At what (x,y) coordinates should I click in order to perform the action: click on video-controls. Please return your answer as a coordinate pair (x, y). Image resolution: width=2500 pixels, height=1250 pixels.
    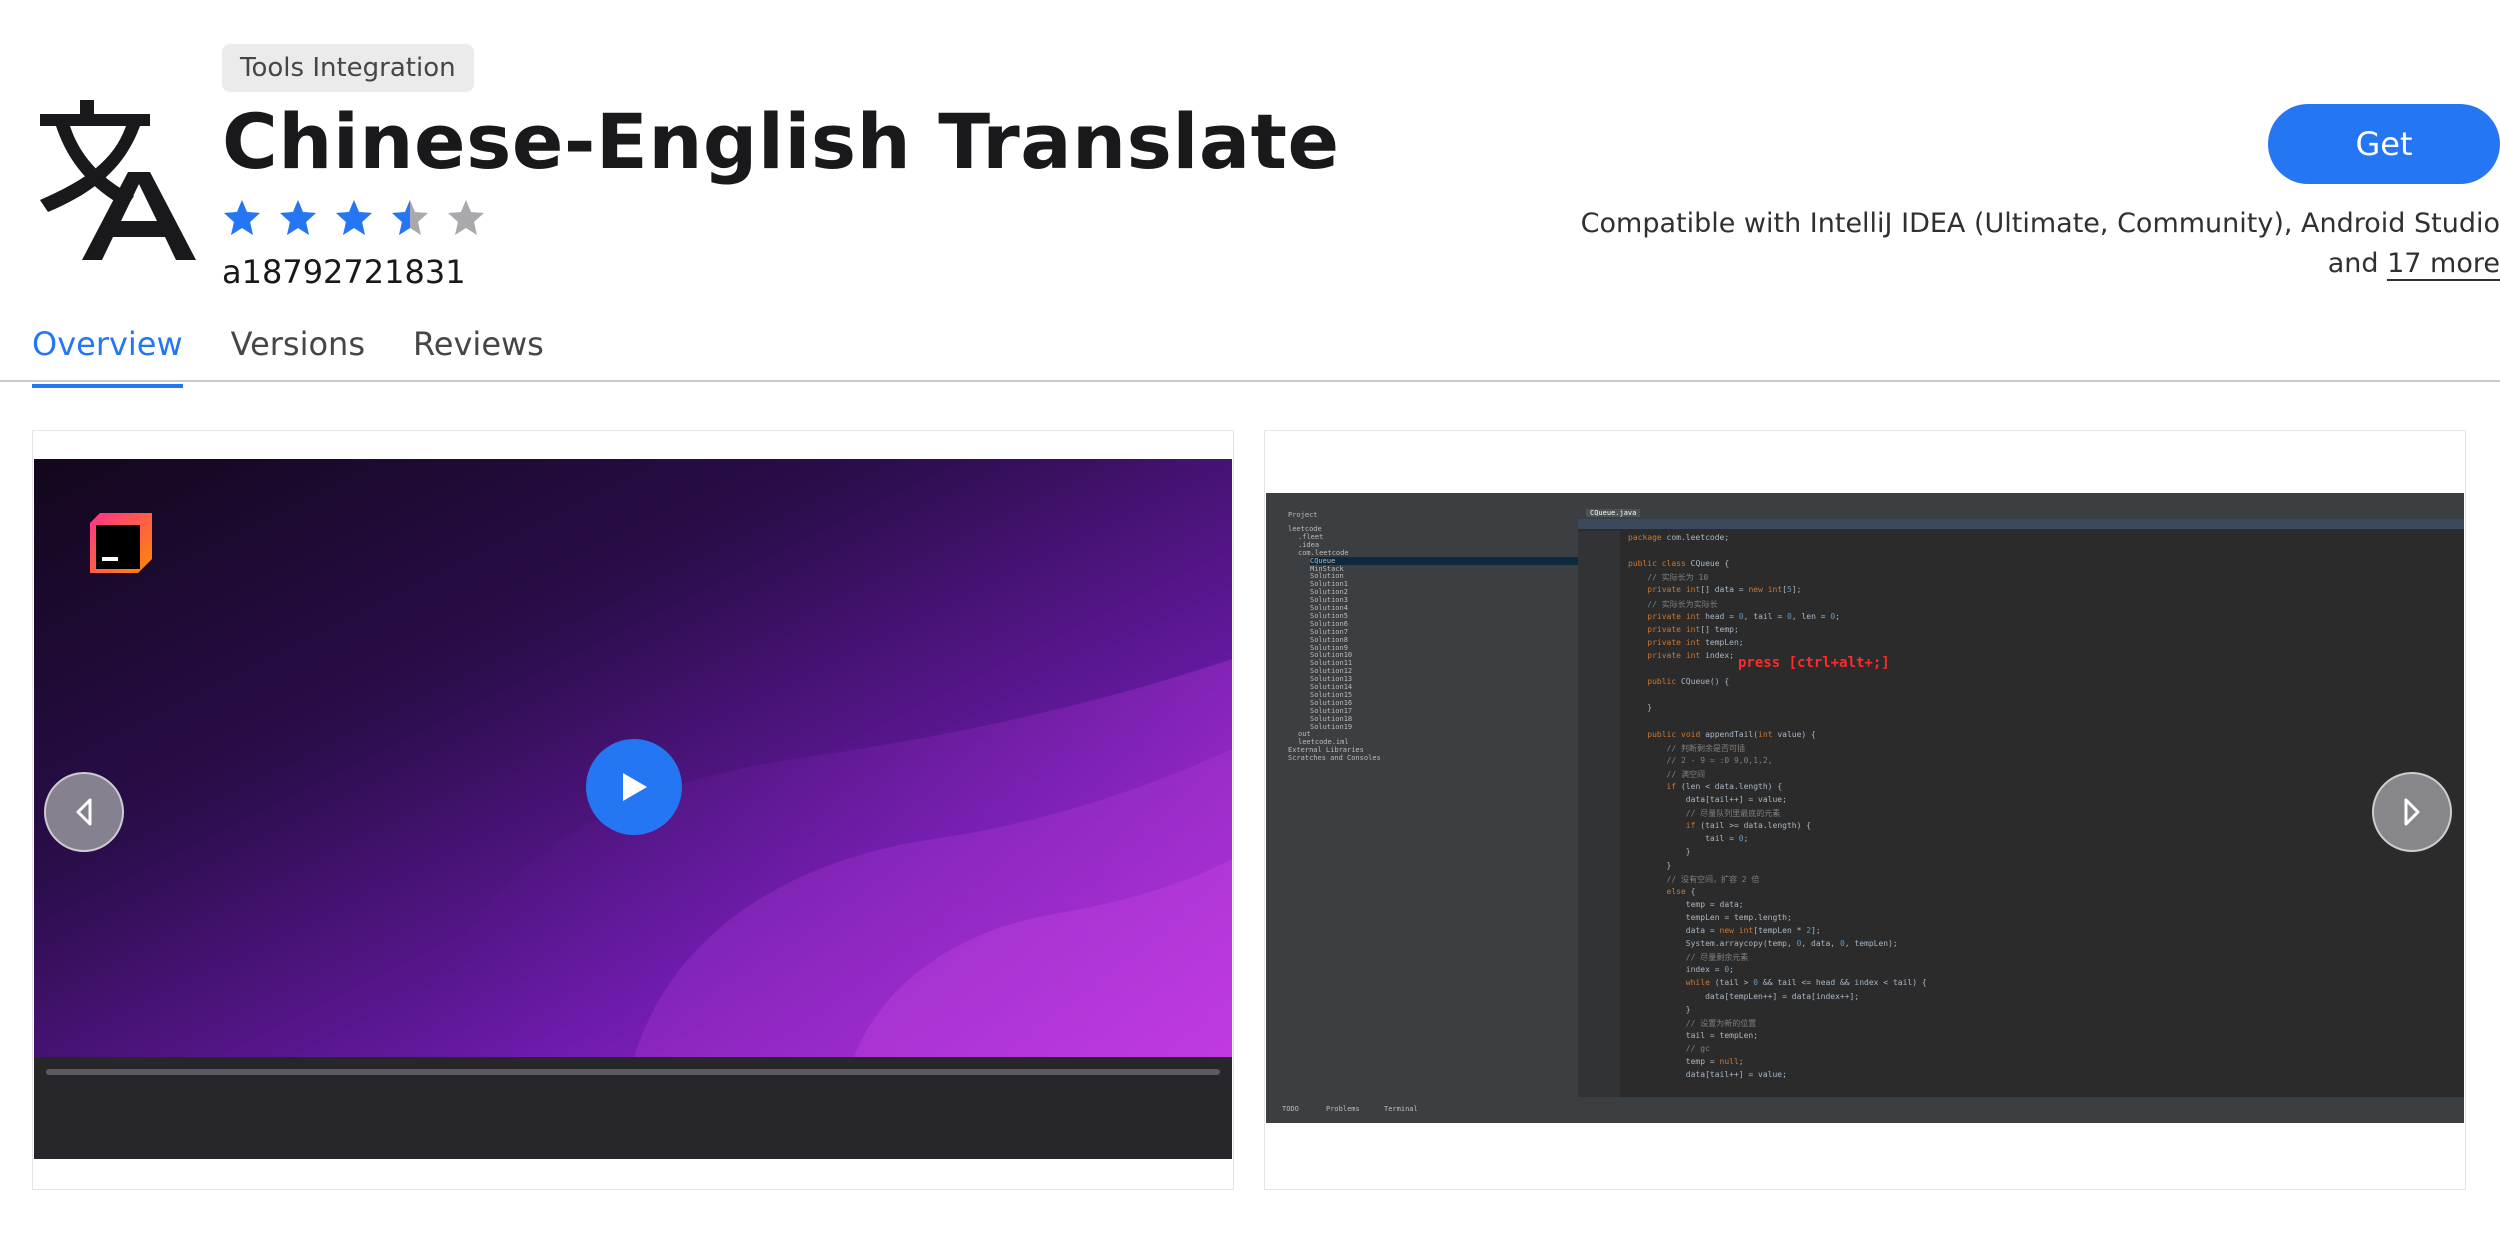
    Looking at the image, I should click on (633, 1108).